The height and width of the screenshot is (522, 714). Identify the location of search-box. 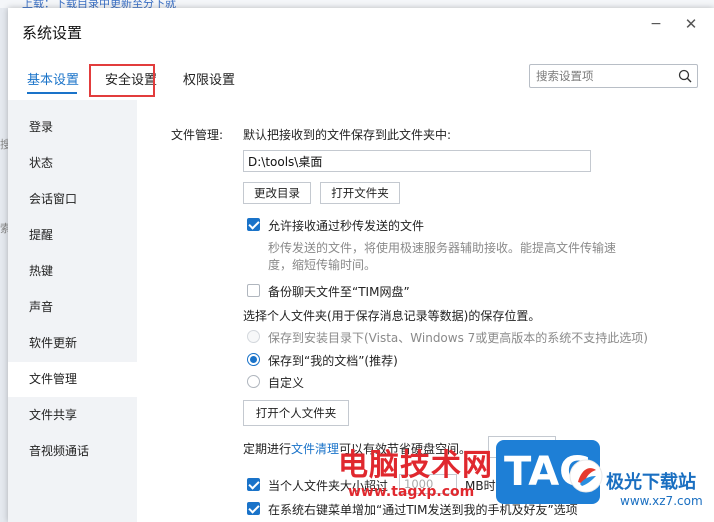
(613, 76).